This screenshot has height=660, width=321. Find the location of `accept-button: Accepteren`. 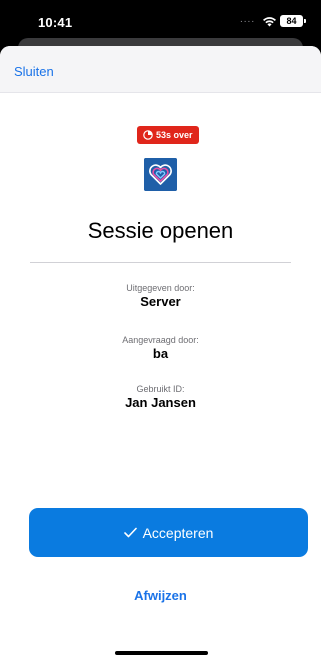

accept-button: Accepteren is located at coordinates (168, 532).